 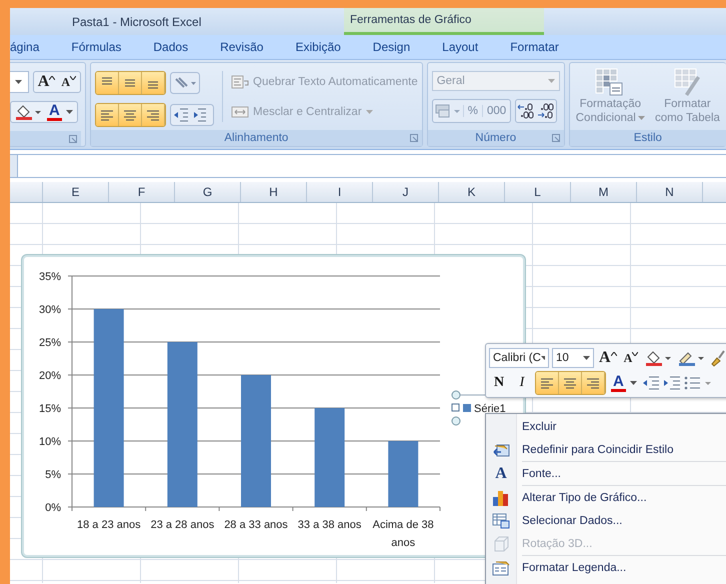 I want to click on group-label: Estilo, so click(x=648, y=138).